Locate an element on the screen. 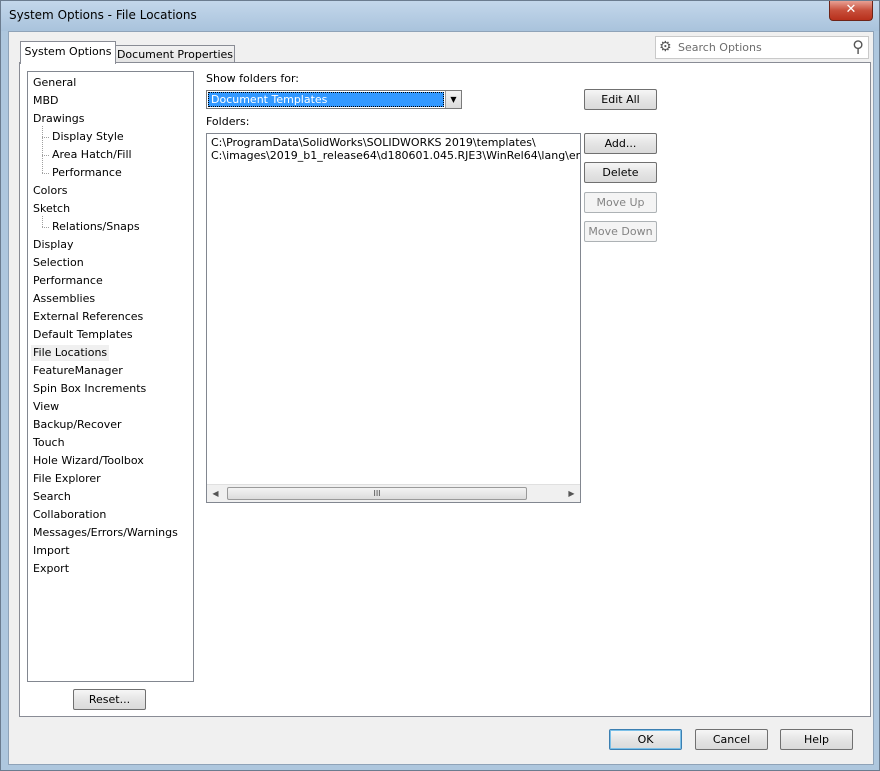  tree-item: Import is located at coordinates (51, 551).